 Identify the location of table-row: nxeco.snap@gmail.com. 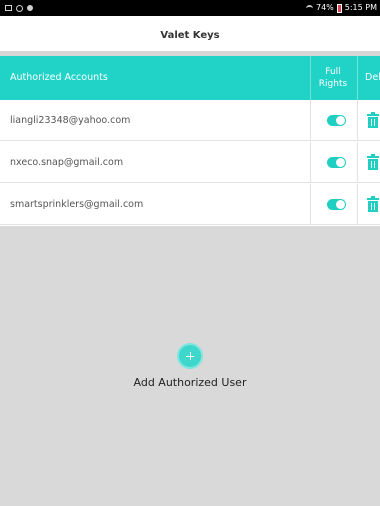
(190, 162).